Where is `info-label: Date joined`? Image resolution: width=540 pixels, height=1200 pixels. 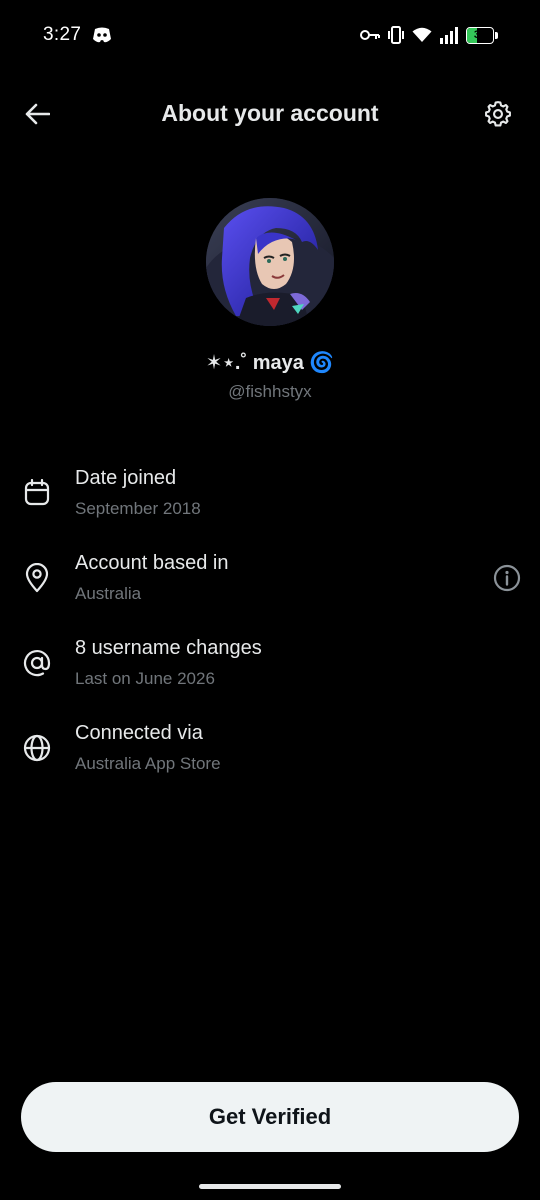 info-label: Date joined is located at coordinates (126, 478).